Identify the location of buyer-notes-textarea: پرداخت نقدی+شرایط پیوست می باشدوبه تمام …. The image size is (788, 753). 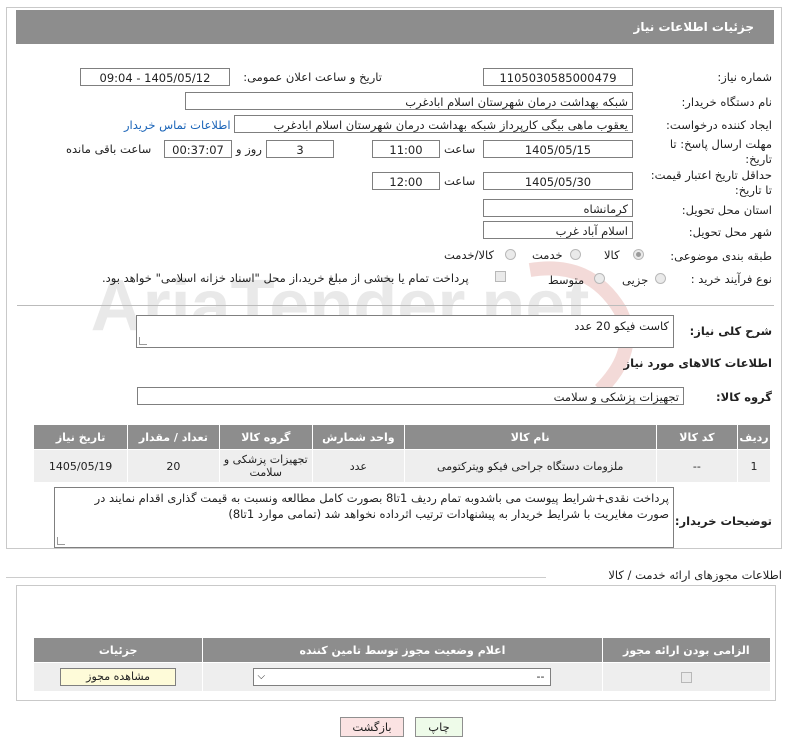
(364, 517).